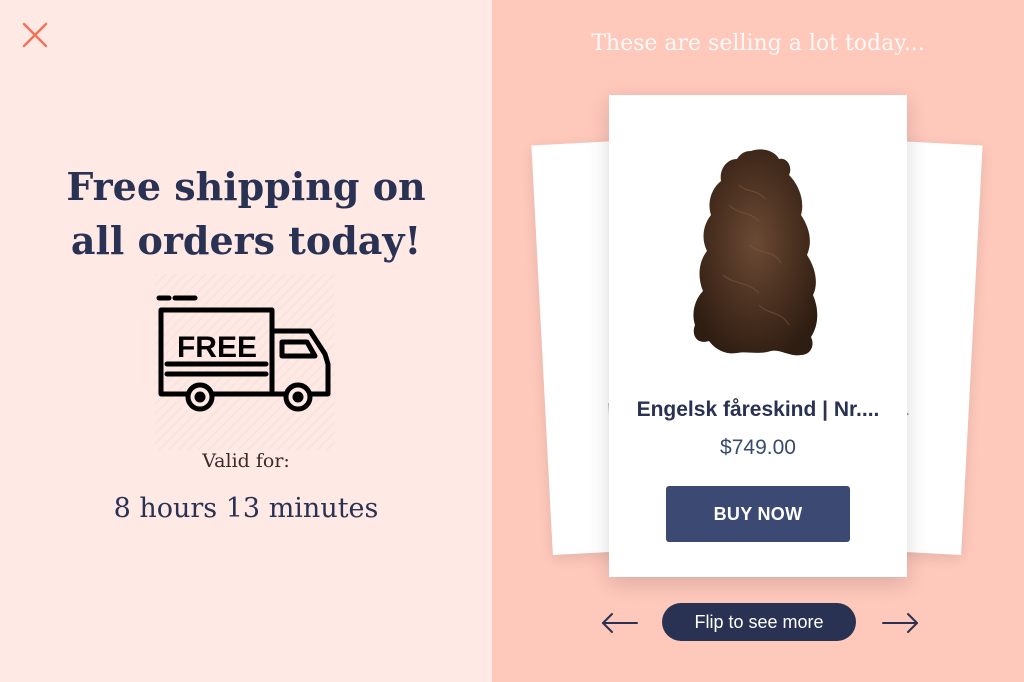  I want to click on truck-label: FREE, so click(217, 347).